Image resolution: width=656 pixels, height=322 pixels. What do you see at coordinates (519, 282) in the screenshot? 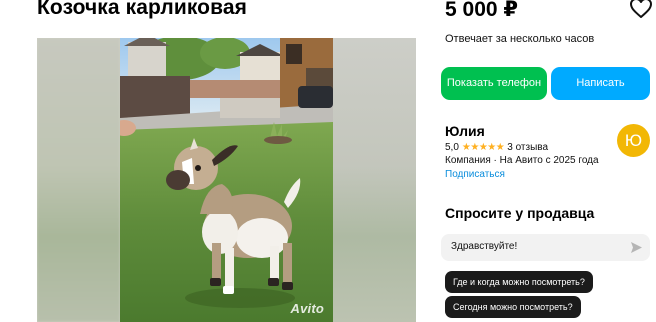
I see `quick-question-chip: Где и когда можно посмотреть?` at bounding box center [519, 282].